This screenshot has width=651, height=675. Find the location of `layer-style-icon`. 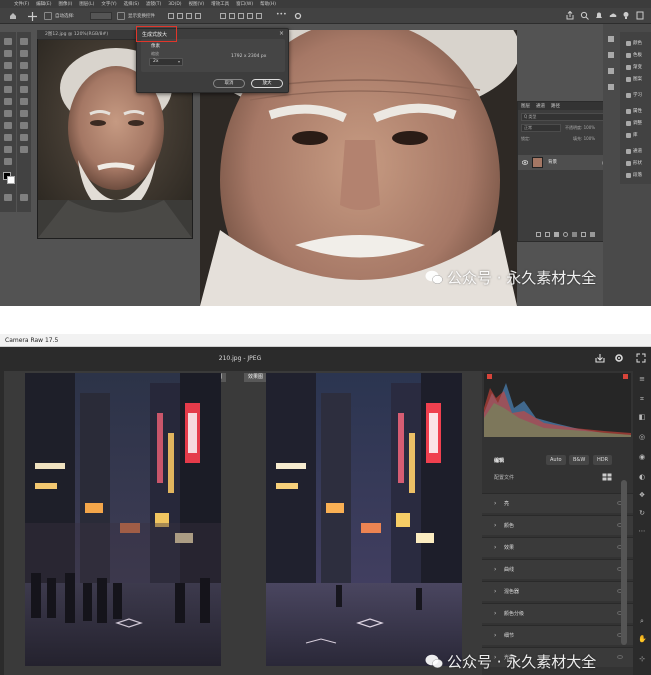

layer-style-icon is located at coordinates (547, 234).